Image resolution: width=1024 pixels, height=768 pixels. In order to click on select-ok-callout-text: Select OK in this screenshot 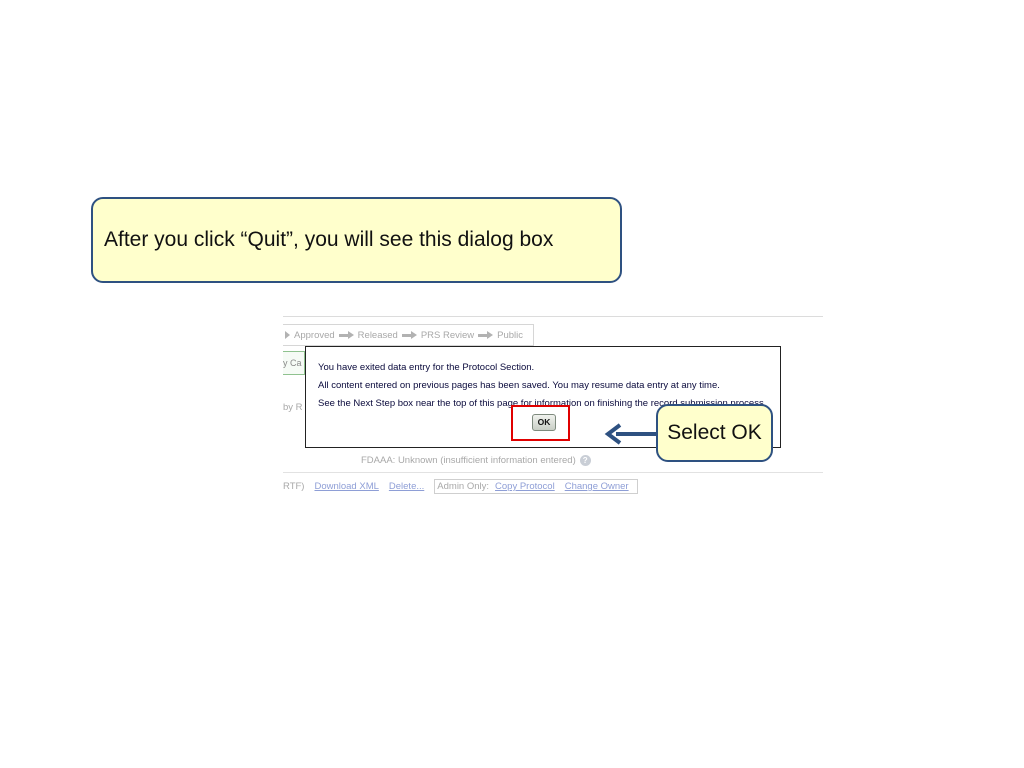, I will do `click(714, 432)`.